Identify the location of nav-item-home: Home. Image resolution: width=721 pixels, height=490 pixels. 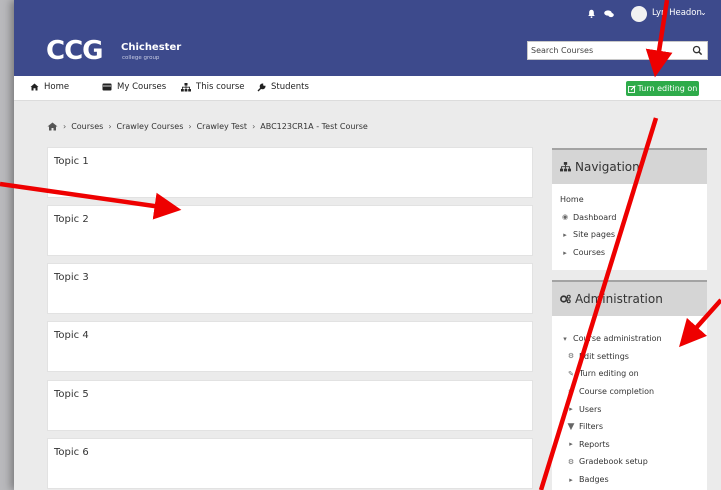
(49, 87).